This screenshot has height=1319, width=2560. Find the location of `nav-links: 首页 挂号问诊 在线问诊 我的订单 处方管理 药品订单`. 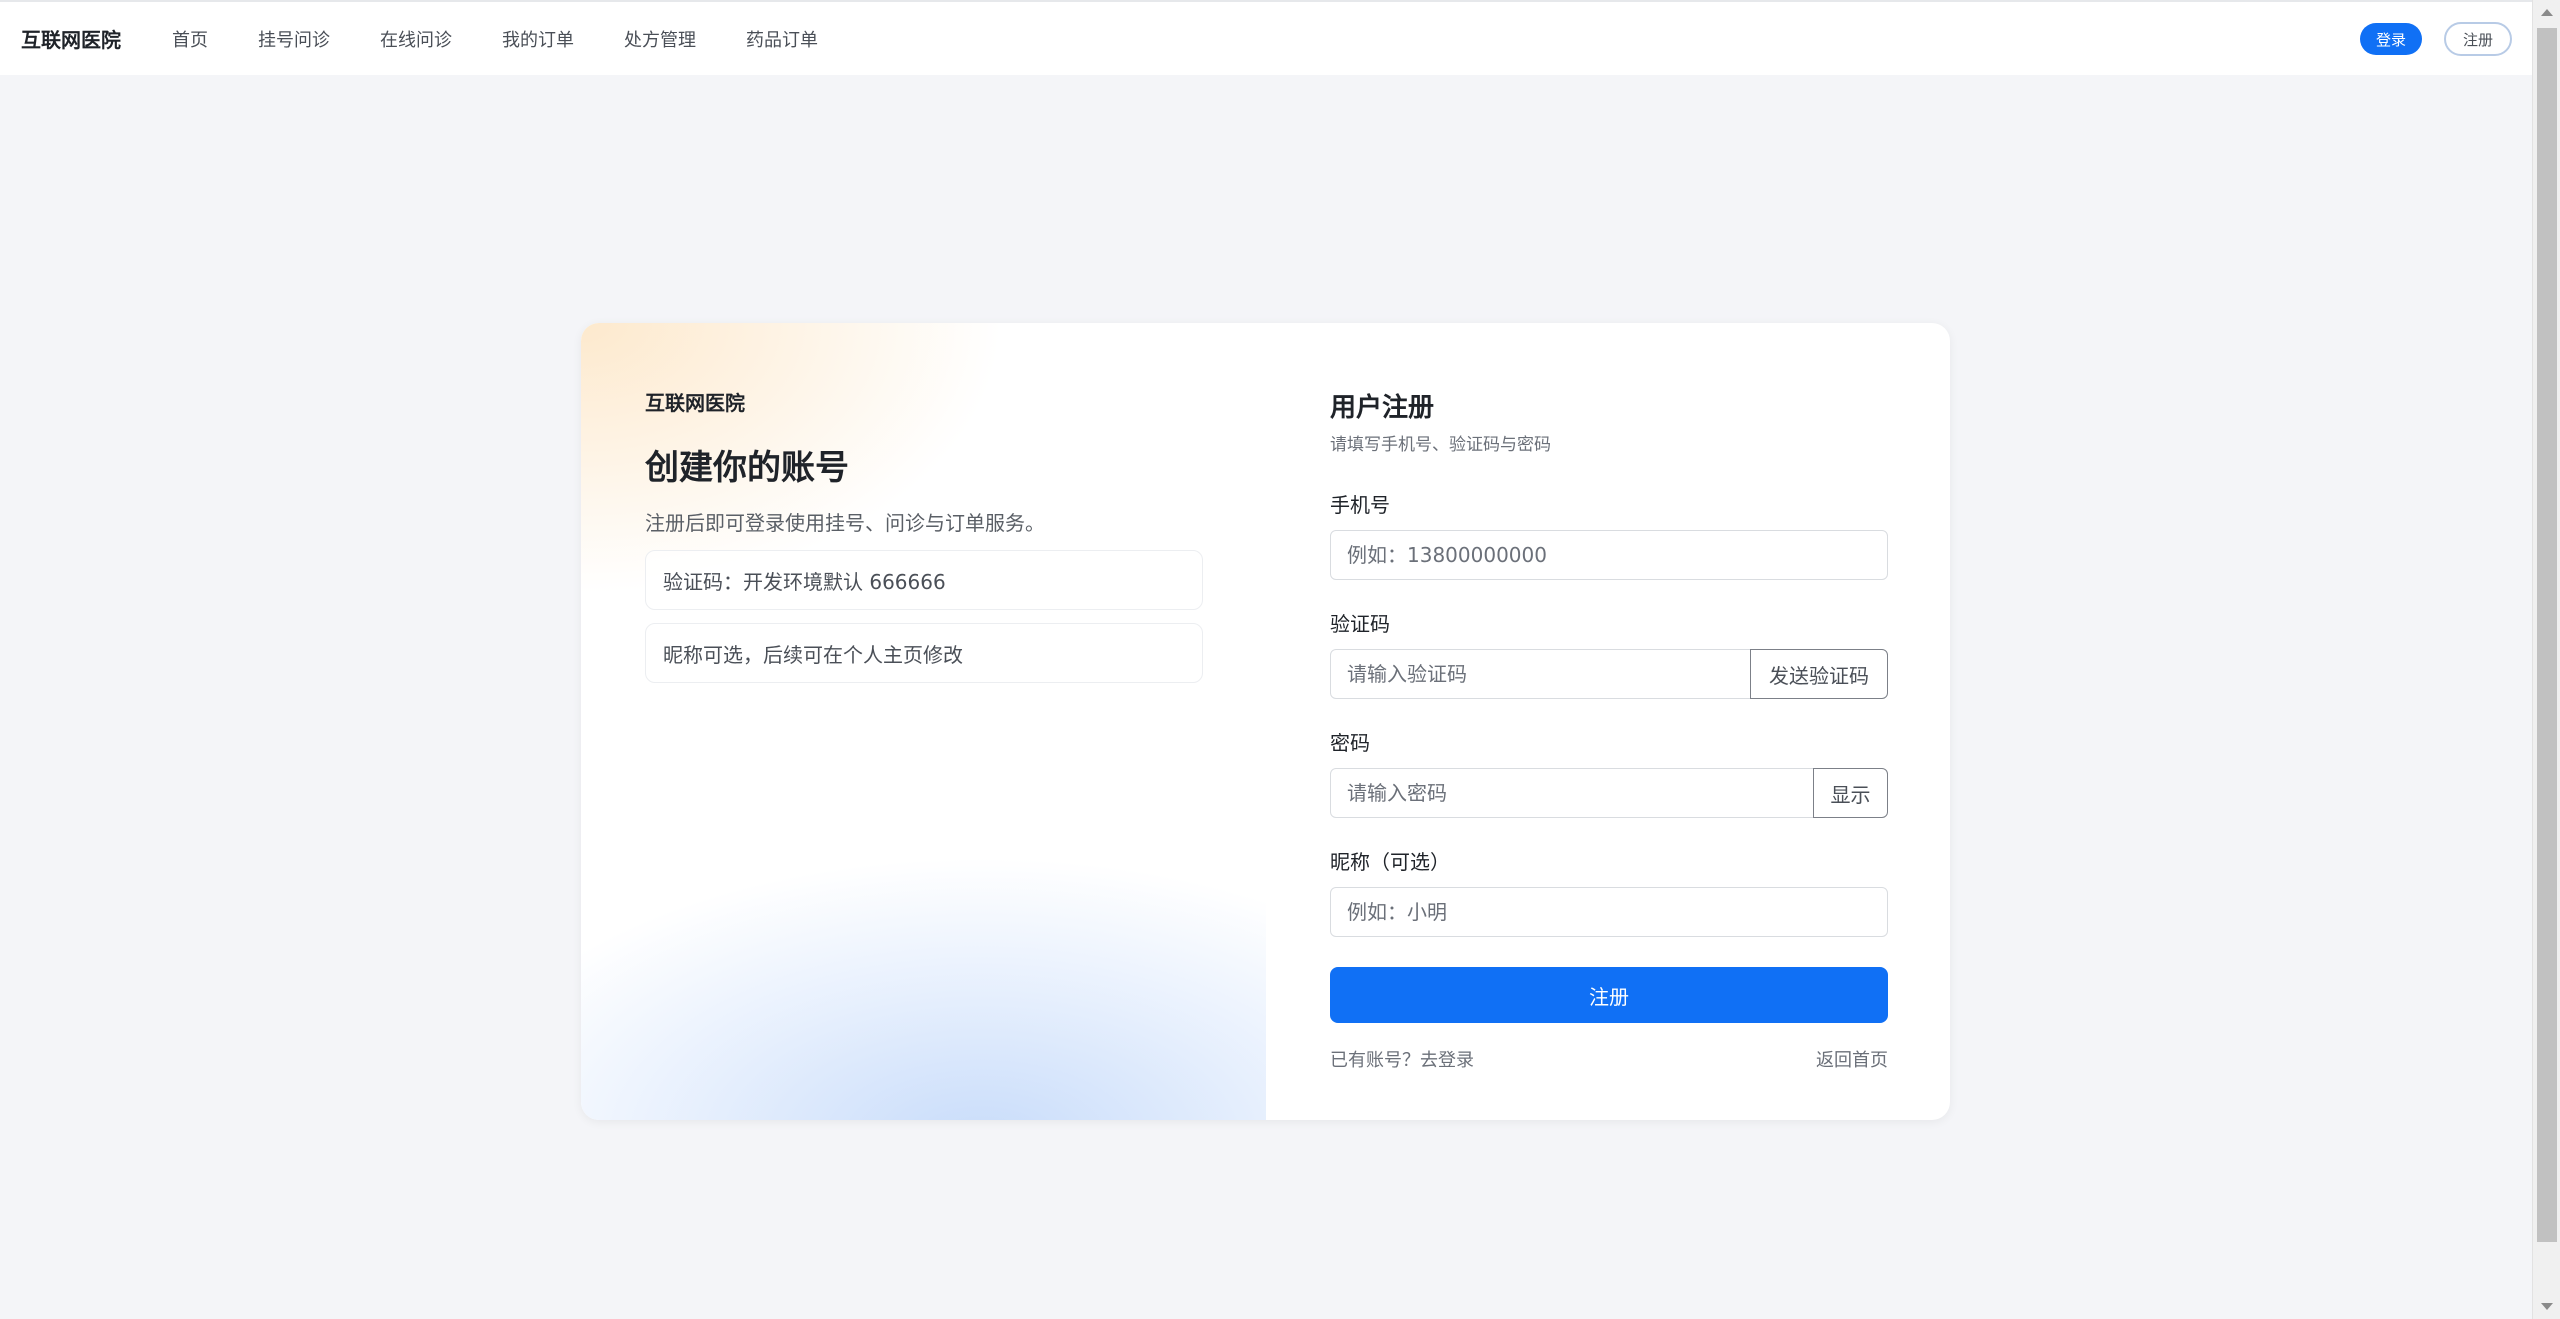

nav-links: 首页 挂号问诊 在线问诊 我的订单 处方管理 药品订单 is located at coordinates (495, 39).